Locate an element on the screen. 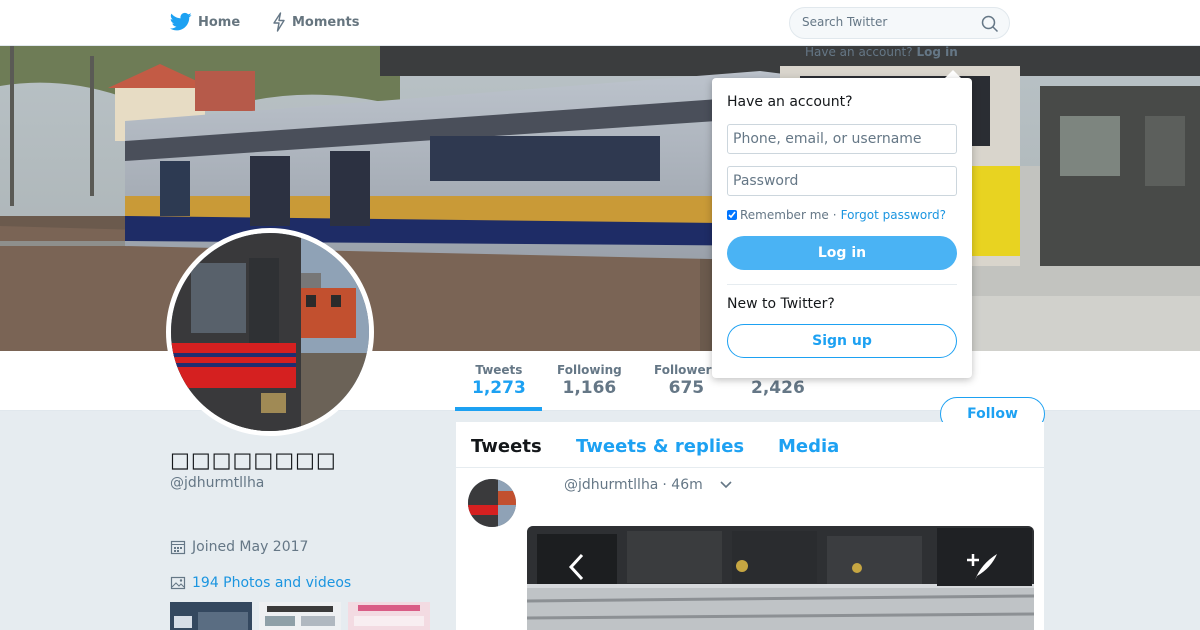  login-divider is located at coordinates (842, 284).